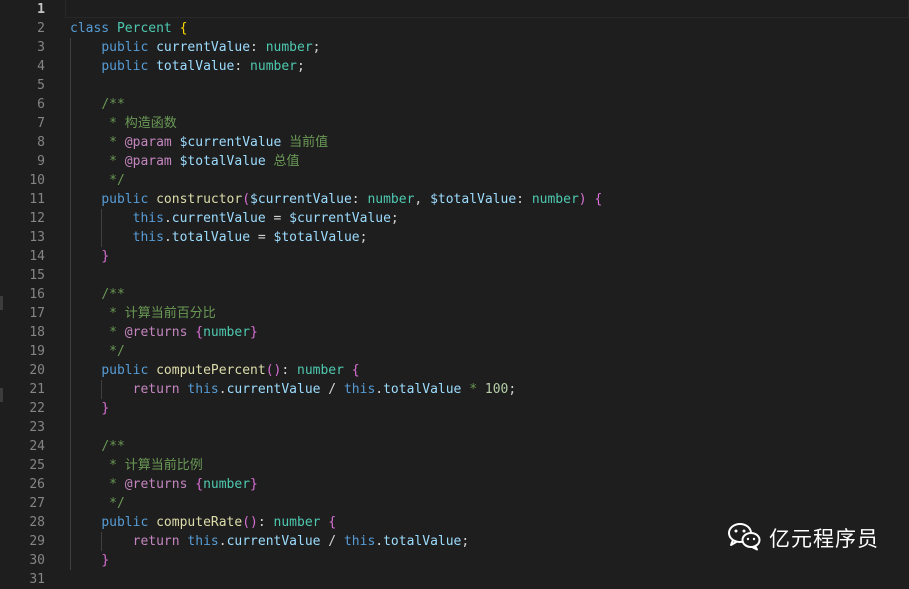  I want to click on code-token: totalValue, so click(422, 389).